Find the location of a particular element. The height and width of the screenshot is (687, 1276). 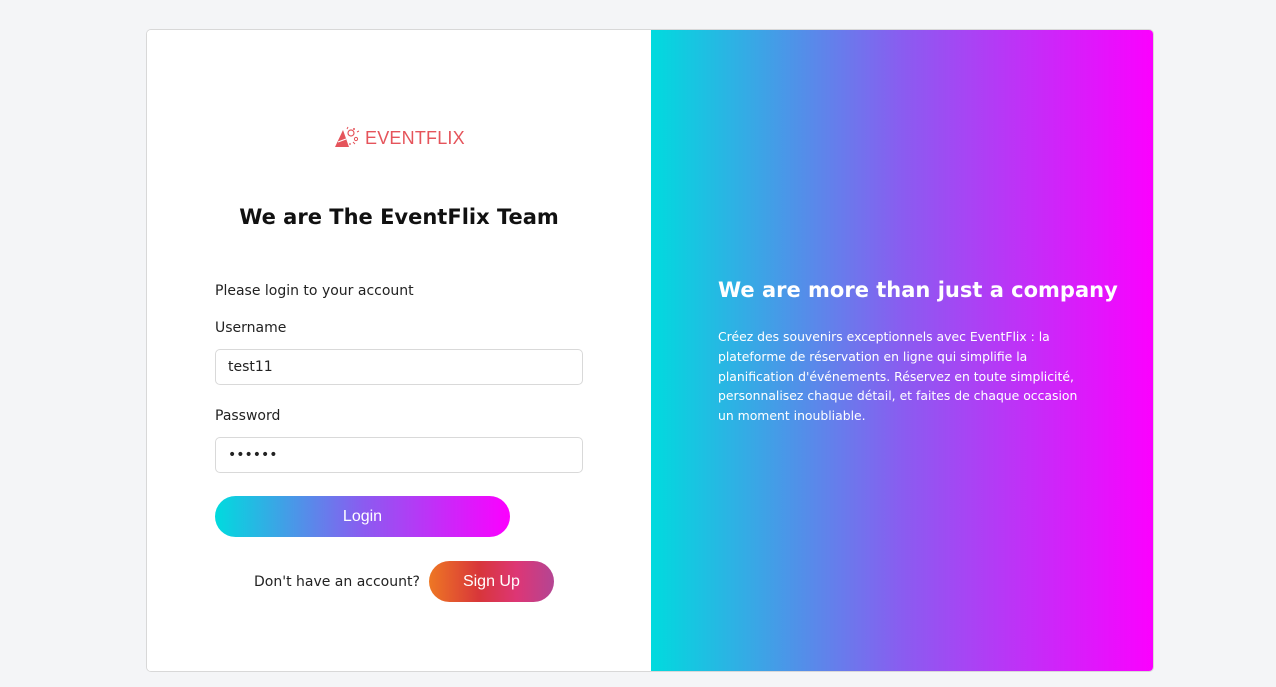

promo-title: We are more than just a company is located at coordinates (918, 290).